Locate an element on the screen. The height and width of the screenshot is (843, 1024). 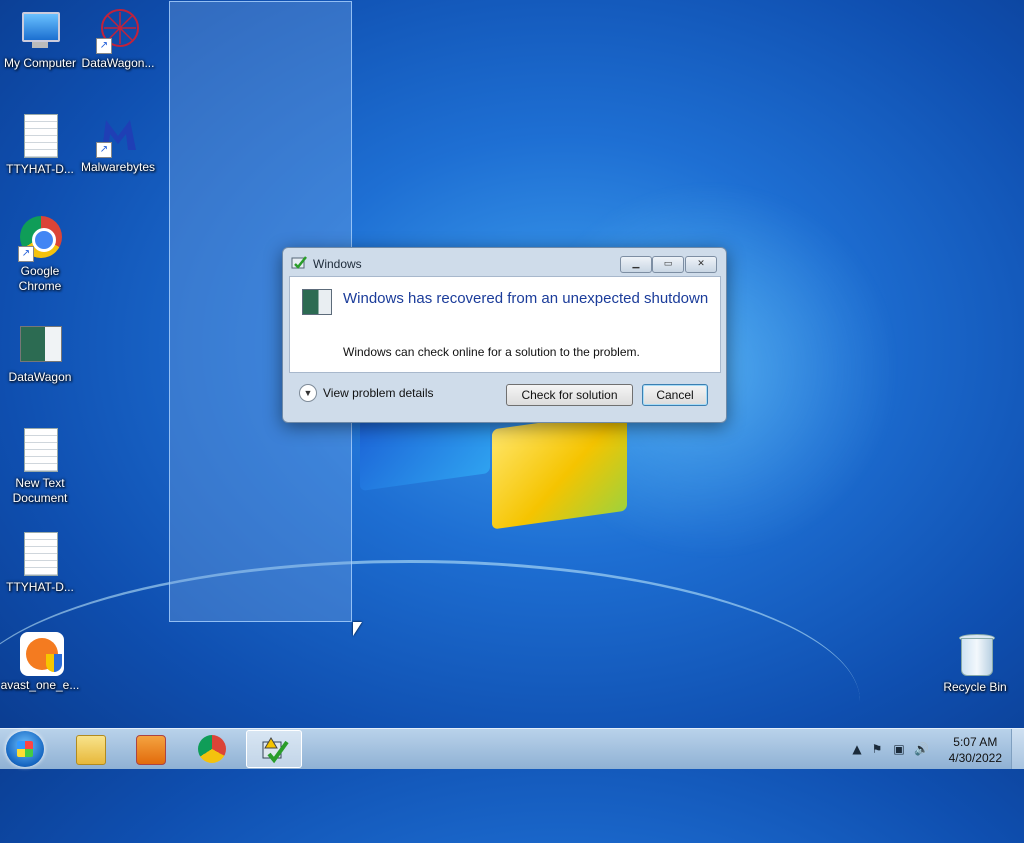
clock-date: 4/30/2022 is located at coordinates (975, 758).